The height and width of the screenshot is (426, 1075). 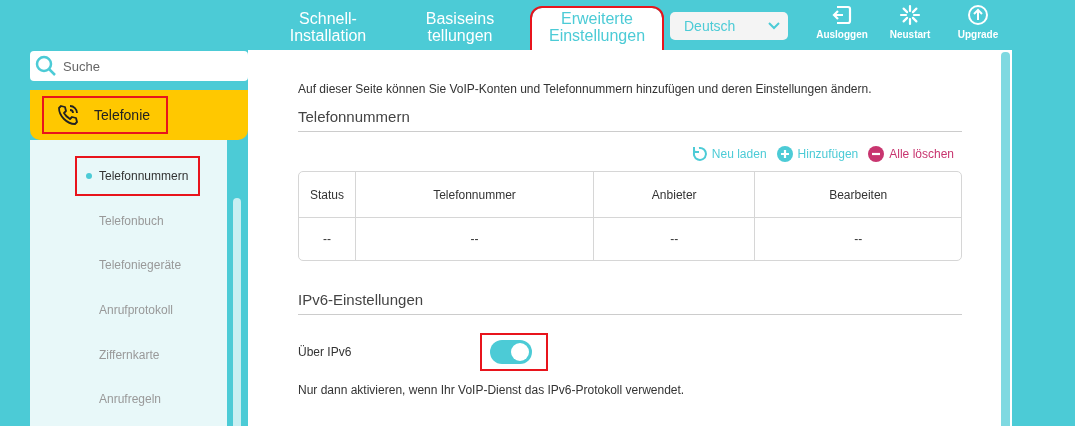 I want to click on search-field: Suche, so click(x=139, y=66).